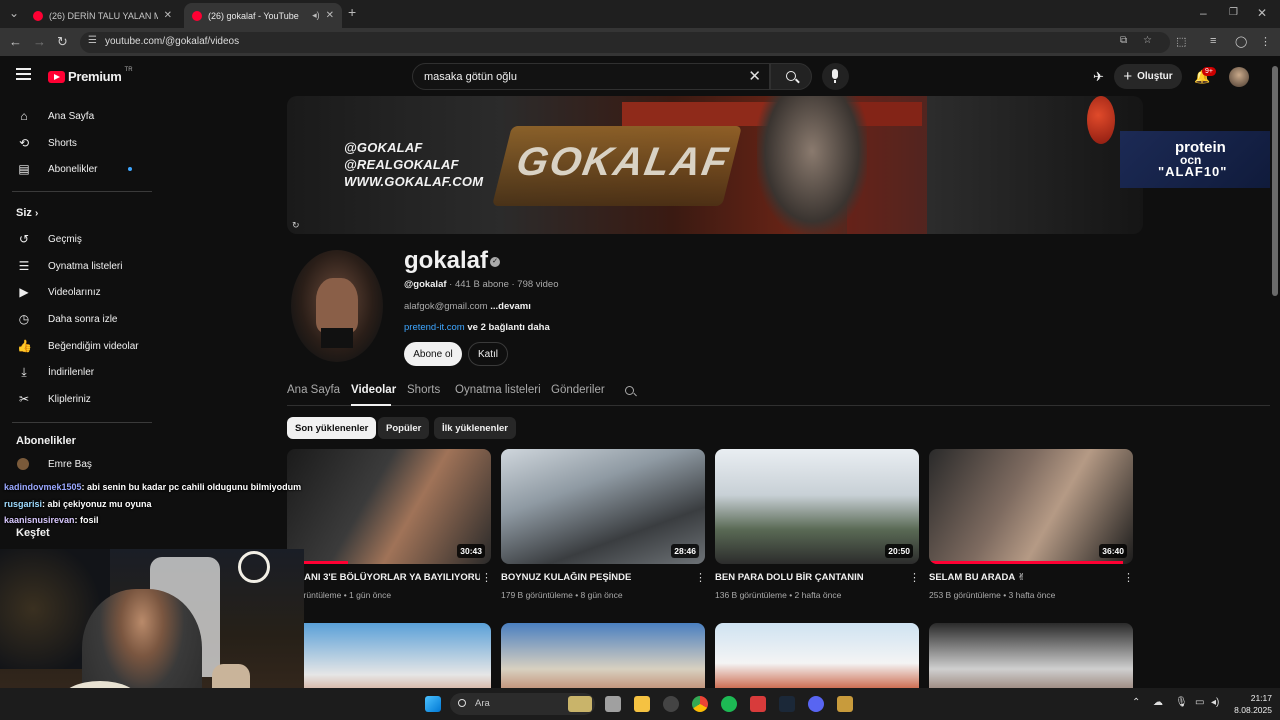 The height and width of the screenshot is (720, 1280). Describe the element at coordinates (1181, 41) in the screenshot. I see `extensions-icon: ⬚` at that location.